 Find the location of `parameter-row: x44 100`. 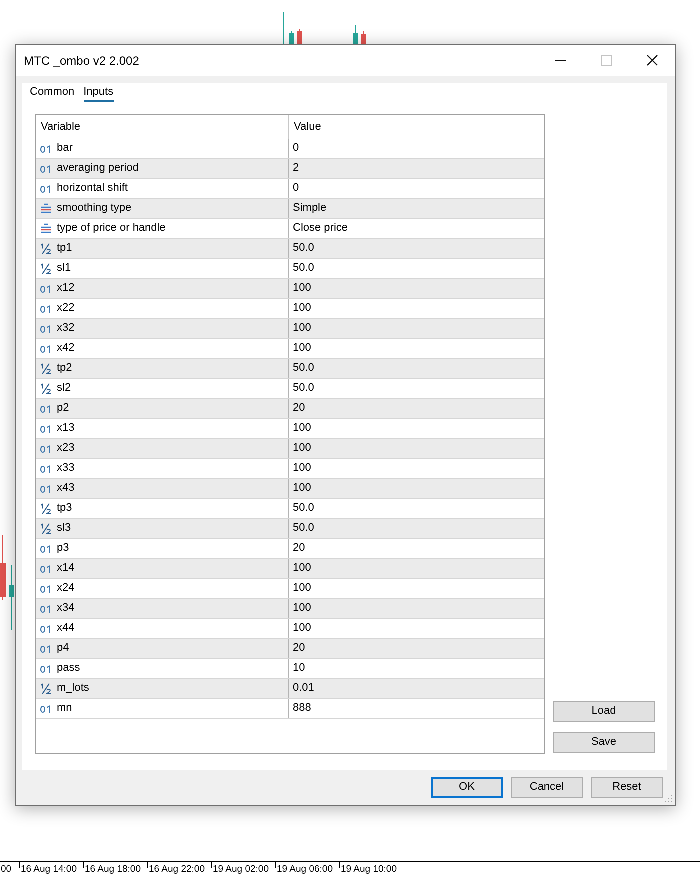

parameter-row: x44 100 is located at coordinates (290, 629).